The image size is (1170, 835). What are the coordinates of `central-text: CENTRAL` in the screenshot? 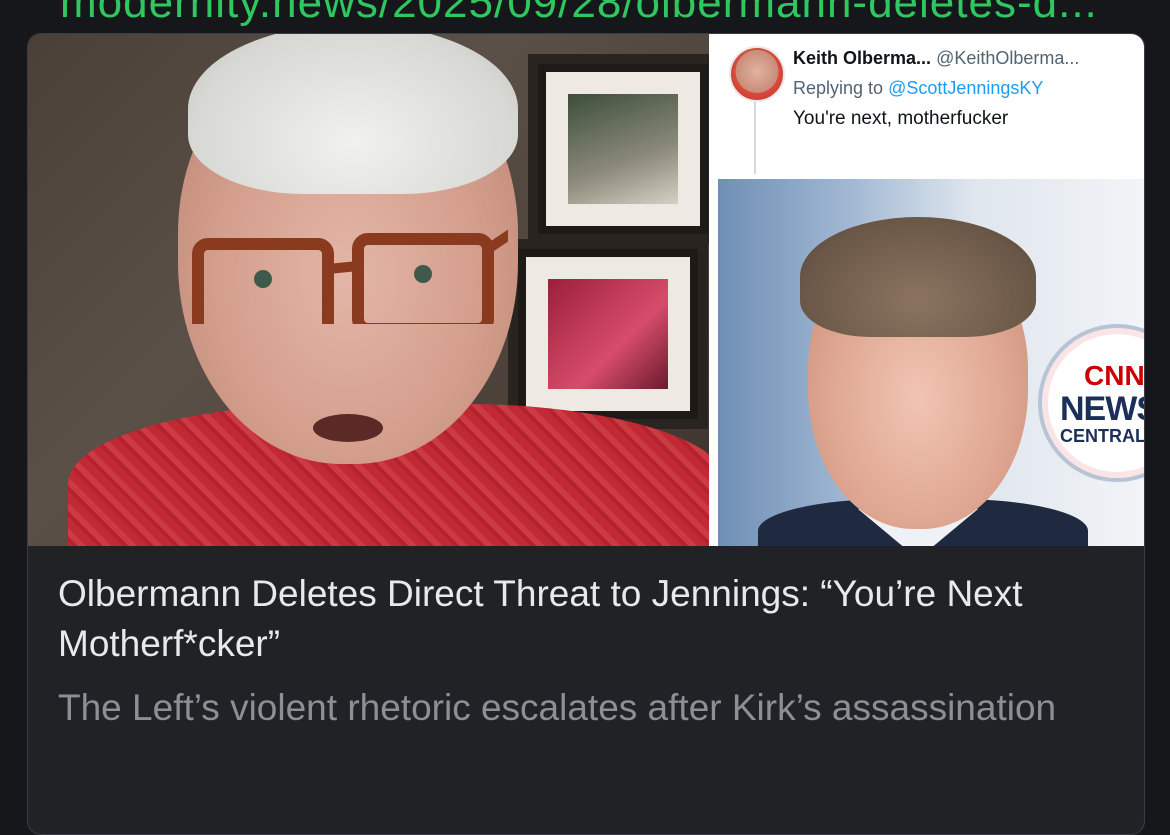 It's located at (1102, 436).